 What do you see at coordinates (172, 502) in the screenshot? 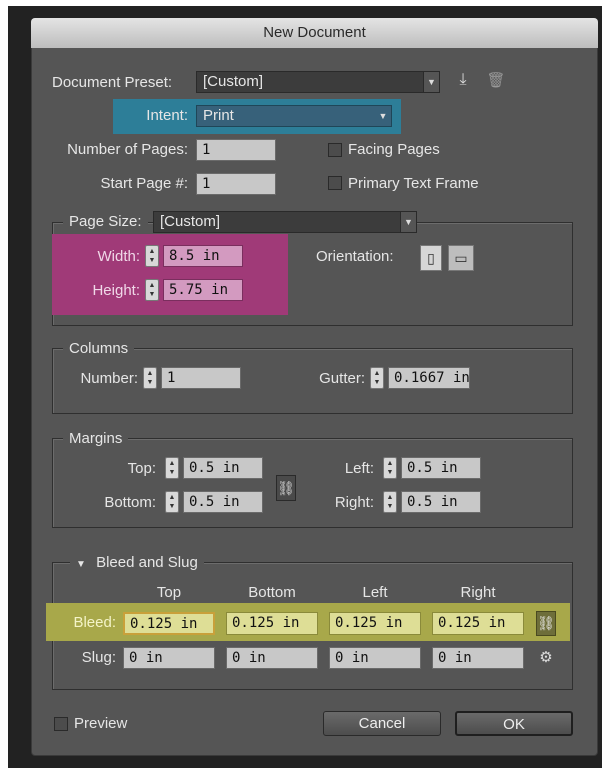
I see `margin-bottom-stepper: ▲ ▼` at bounding box center [172, 502].